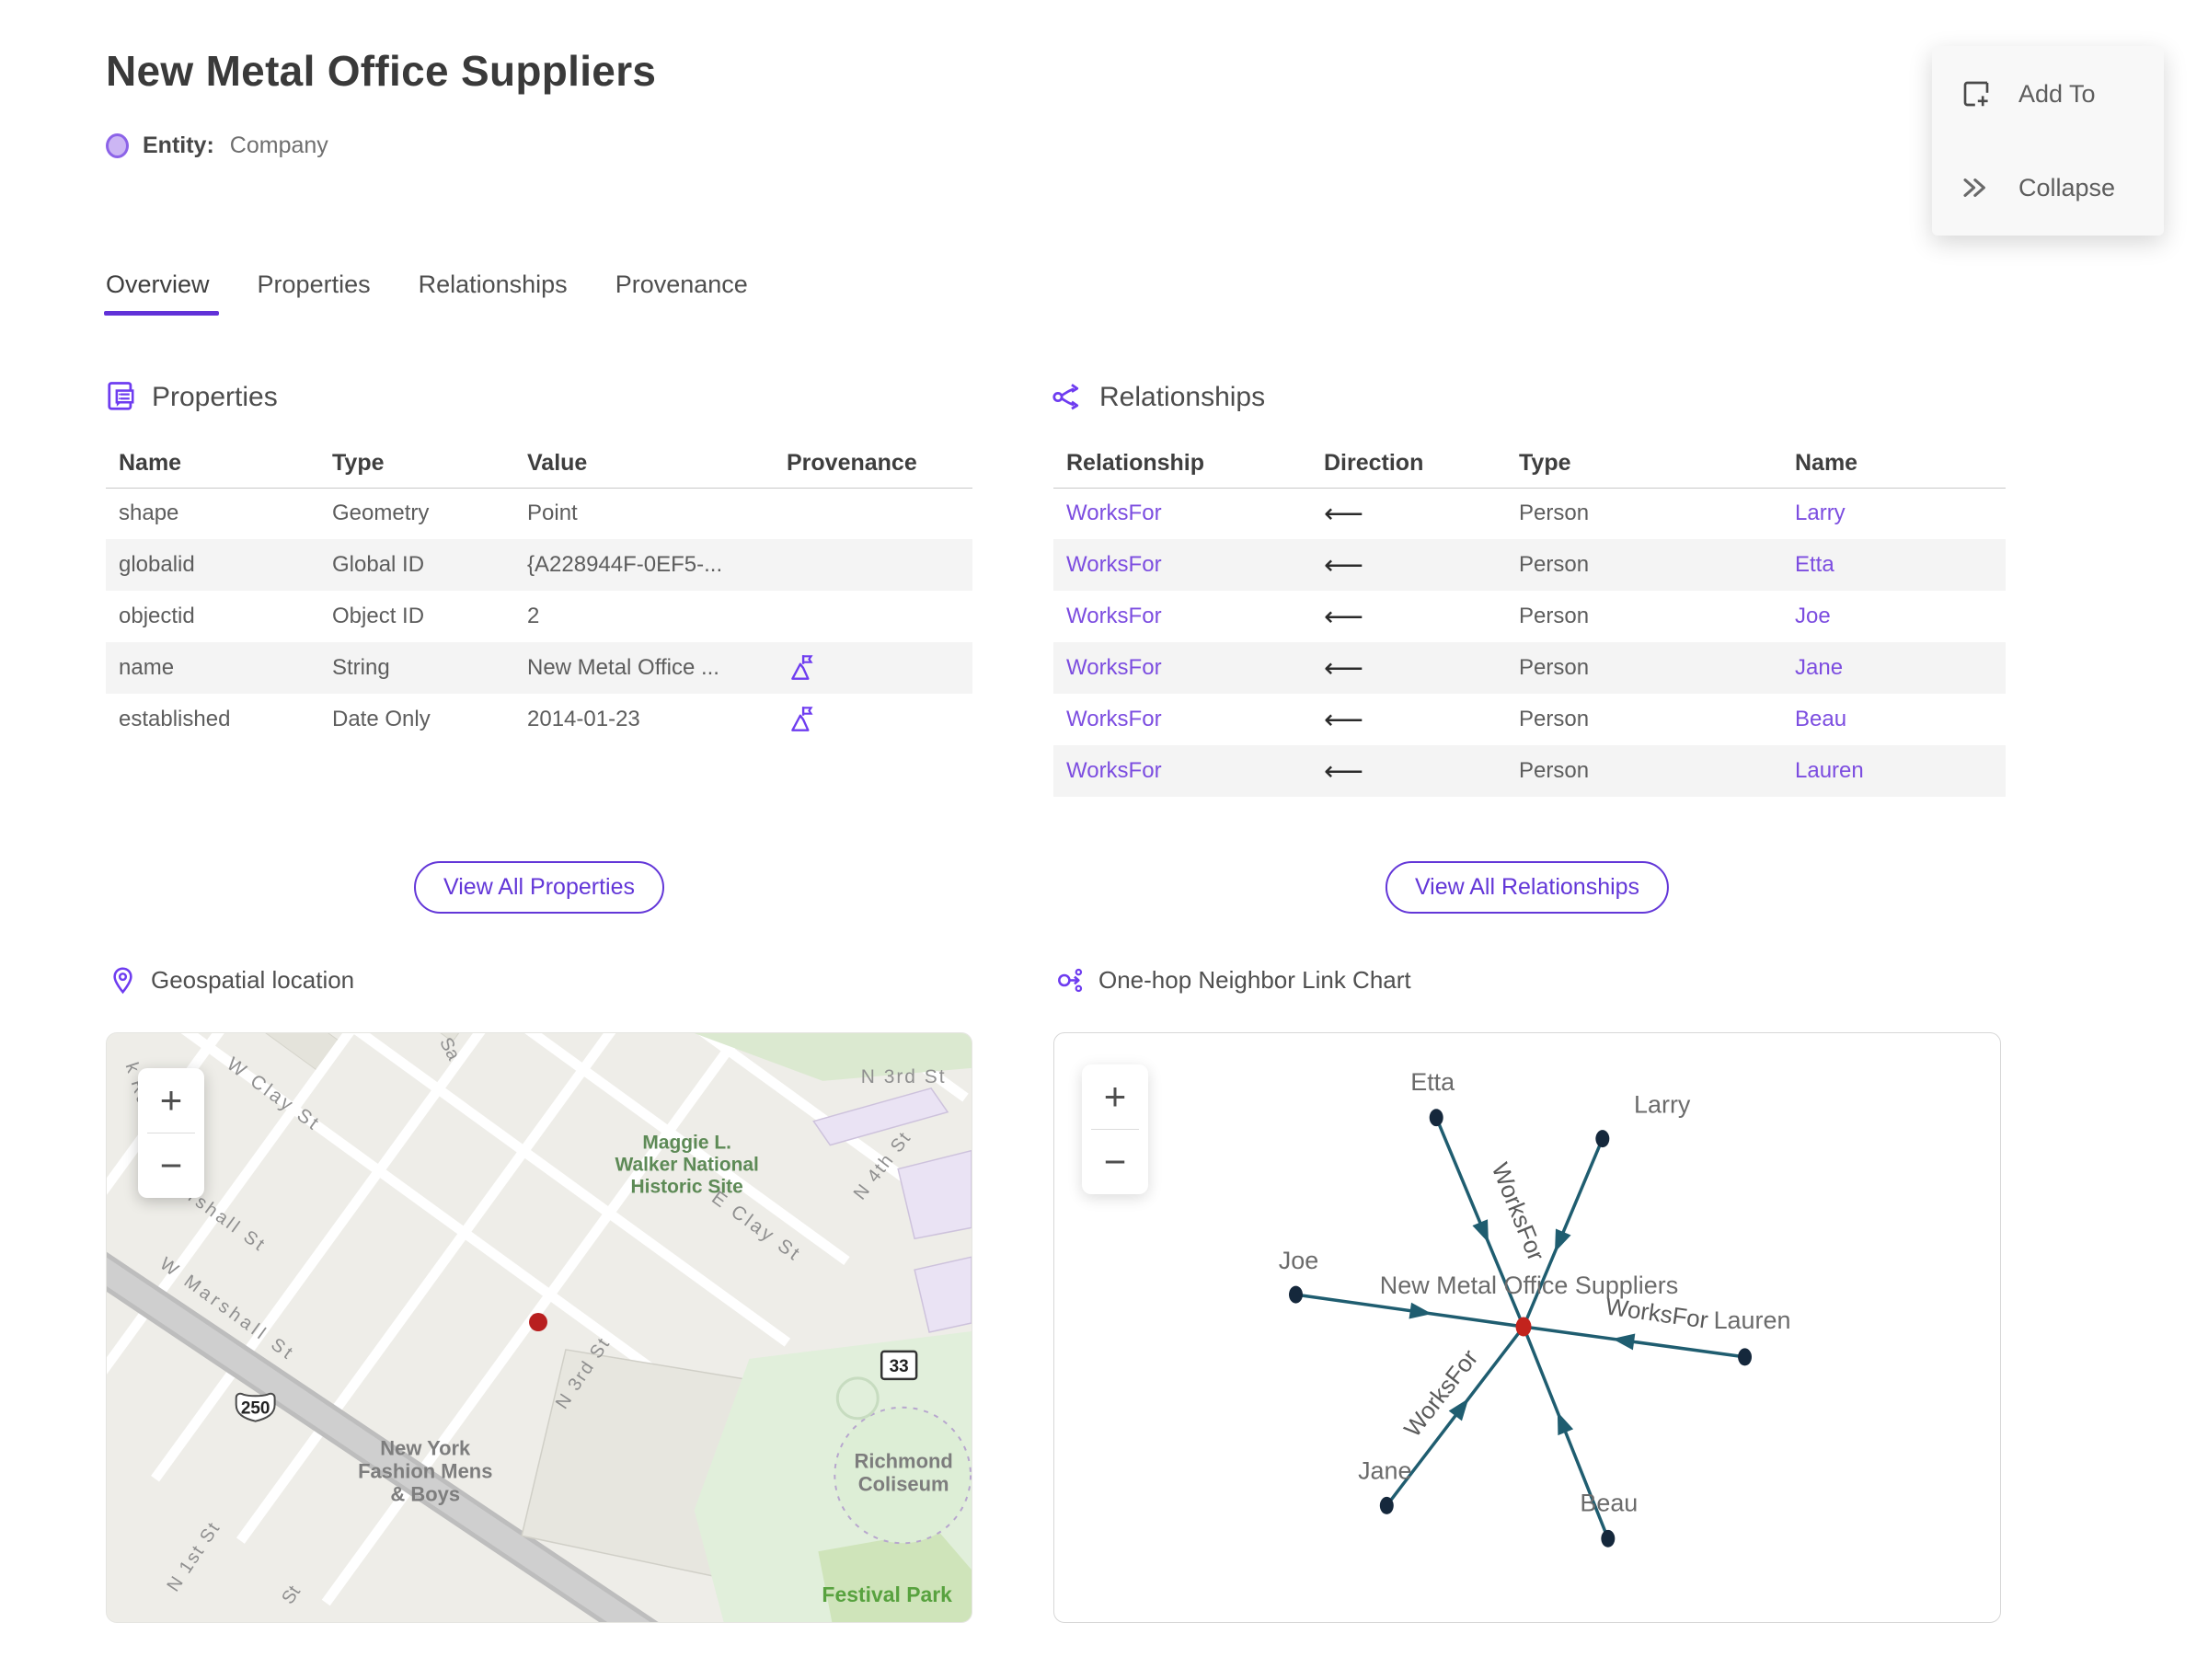  Describe the element at coordinates (552, 513) in the screenshot. I see `property-value: Point` at that location.